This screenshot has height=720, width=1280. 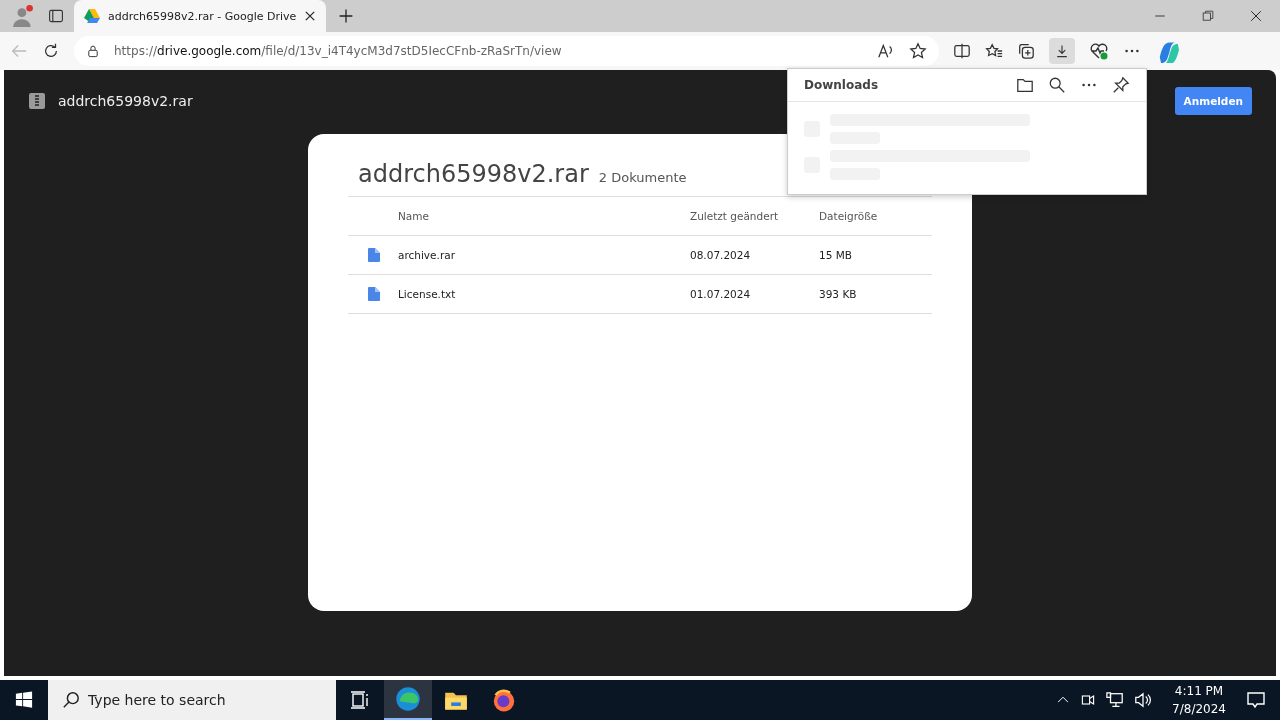 I want to click on browser-tab: addrch65998v2.rar - Google Drive, so click(x=200, y=16).